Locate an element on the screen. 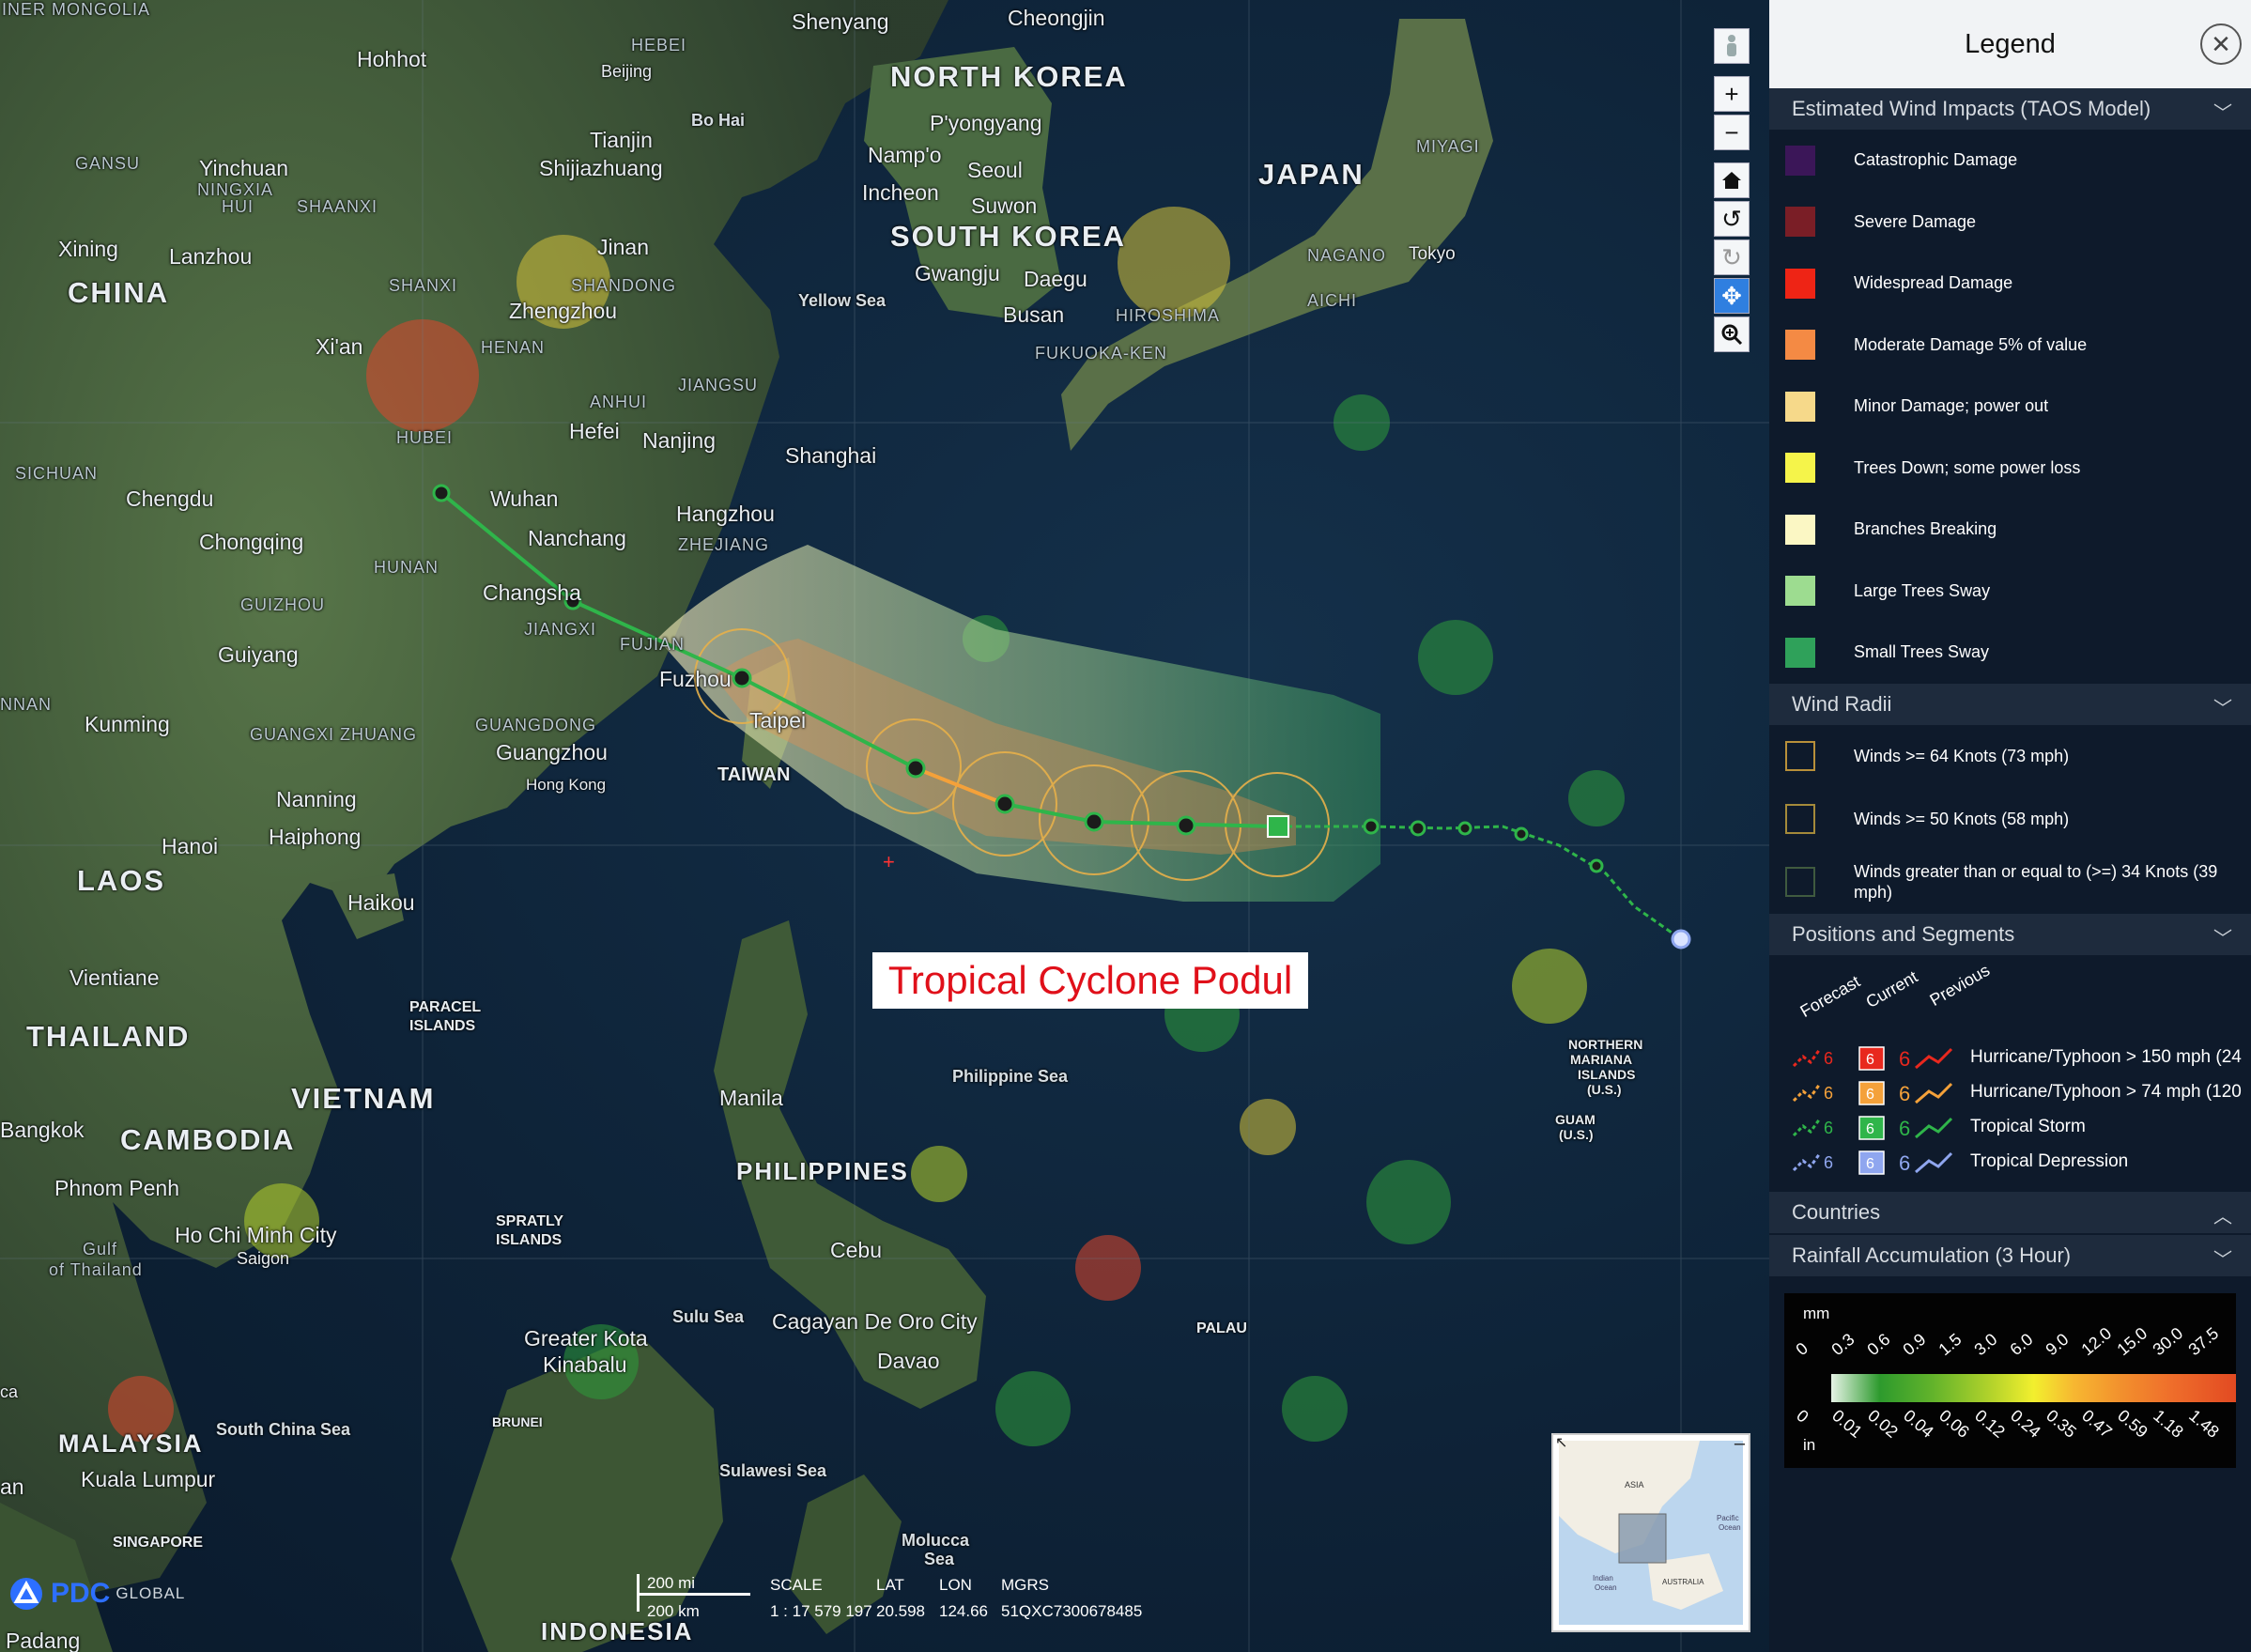  pdc-logo-icon is located at coordinates (26, 1594).